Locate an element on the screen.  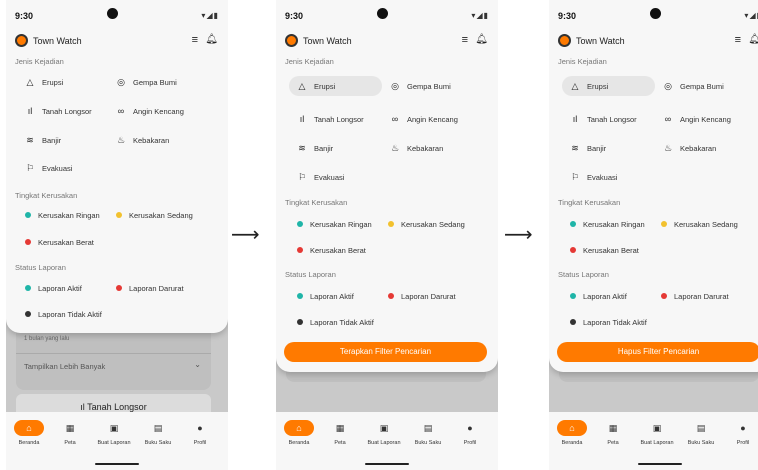
status-bar: 9:30 ▾◢▮ is located at coordinates (117, 15).